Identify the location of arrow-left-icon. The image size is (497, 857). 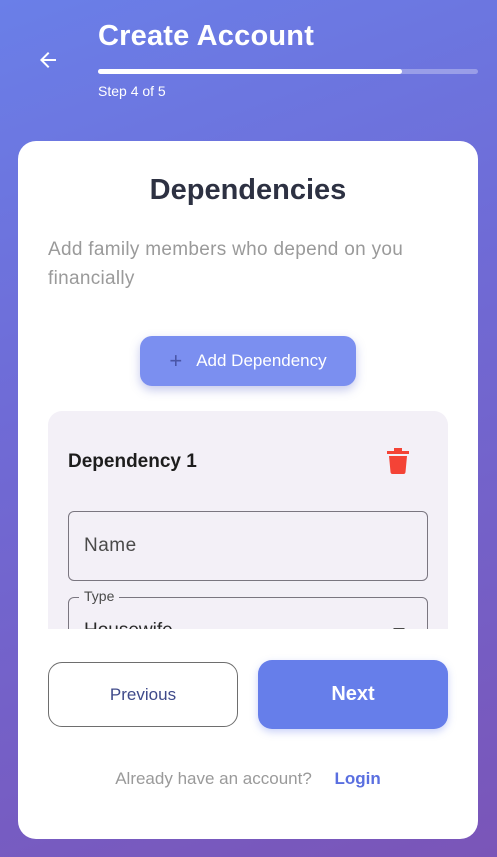
(48, 60).